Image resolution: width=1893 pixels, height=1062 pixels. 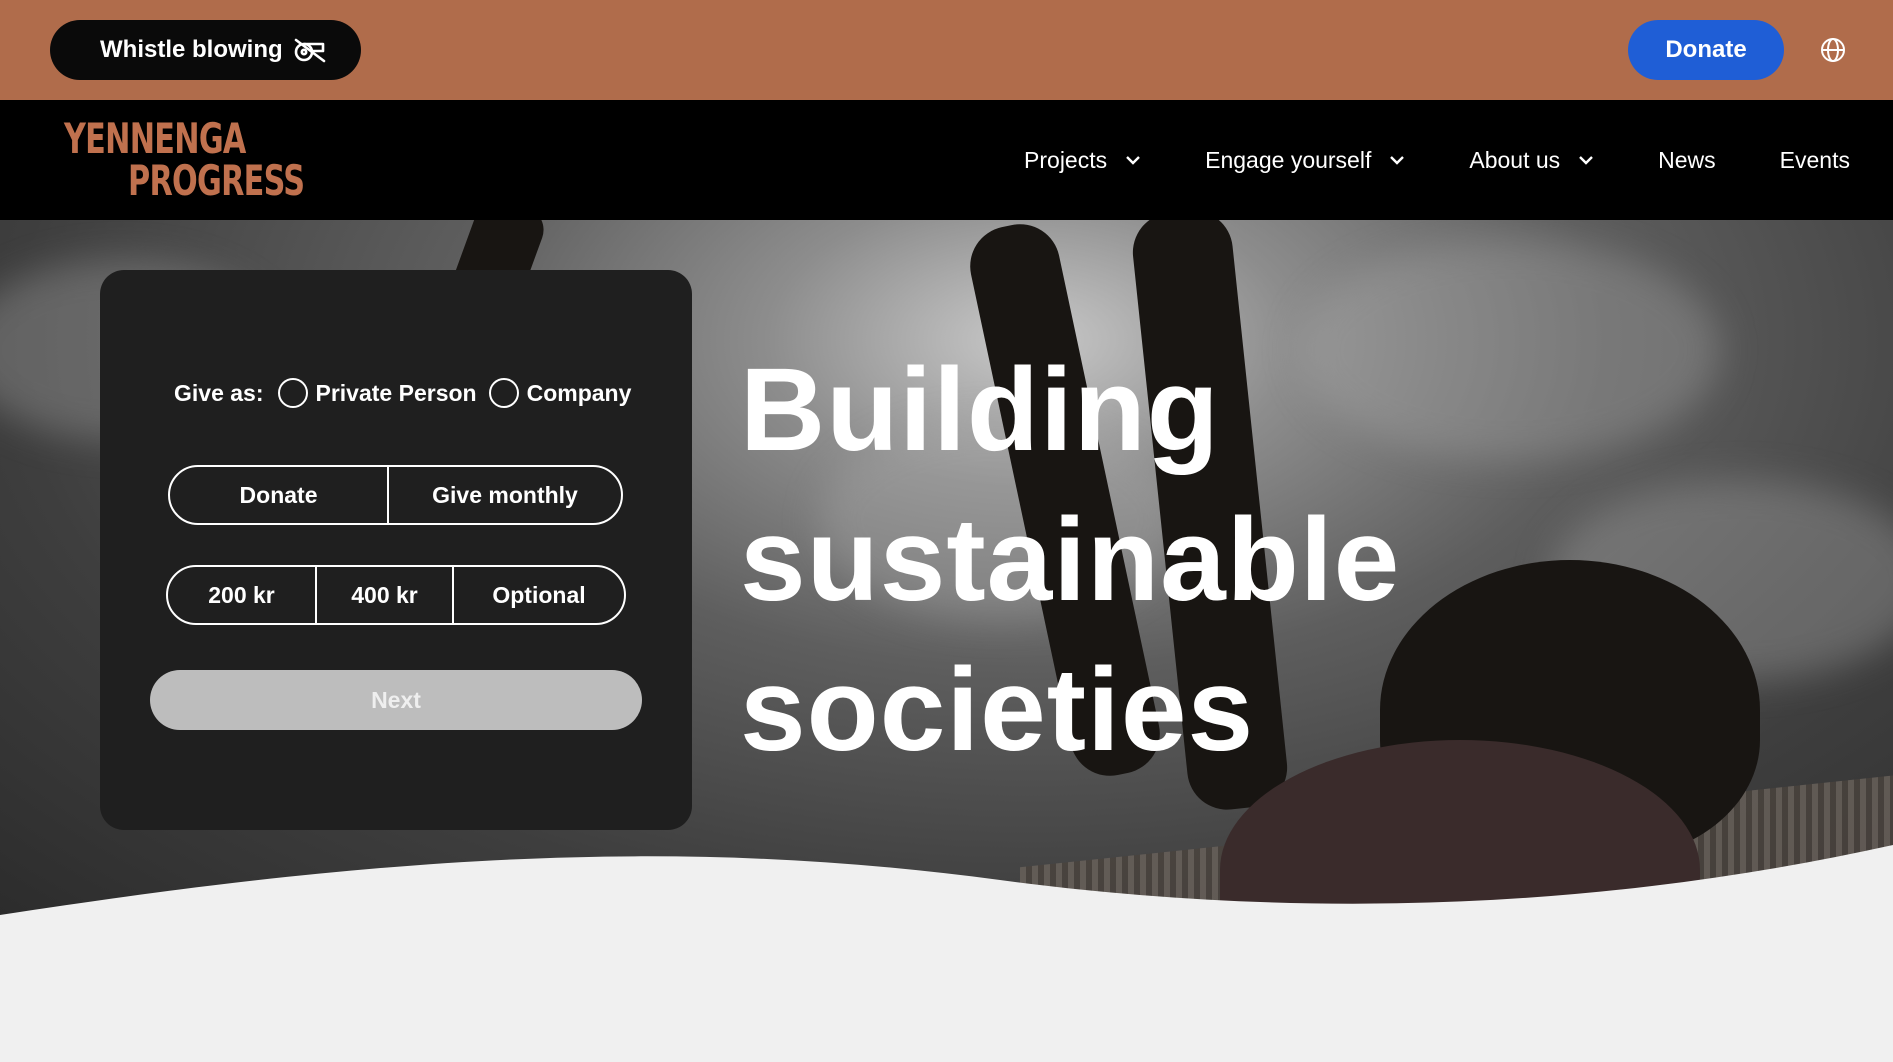 I want to click on site-logo: YENNENGA PROGRESS, so click(x=266, y=160).